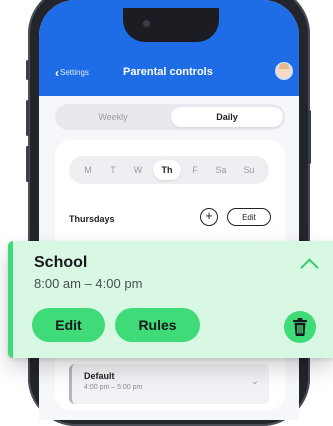 This screenshot has height=426, width=333. I want to click on schedule-title: School, so click(61, 262).